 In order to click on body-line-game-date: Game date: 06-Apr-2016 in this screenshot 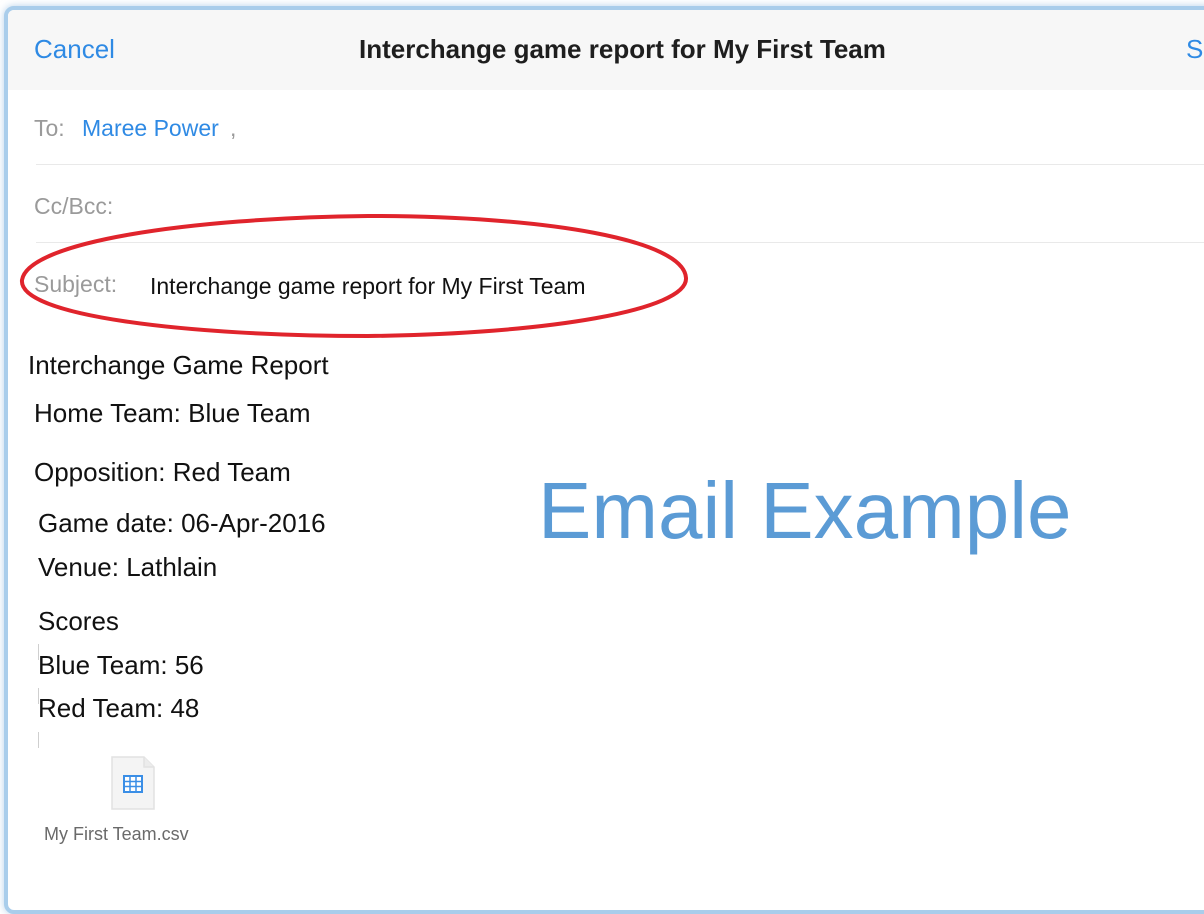, I will do `click(182, 523)`.